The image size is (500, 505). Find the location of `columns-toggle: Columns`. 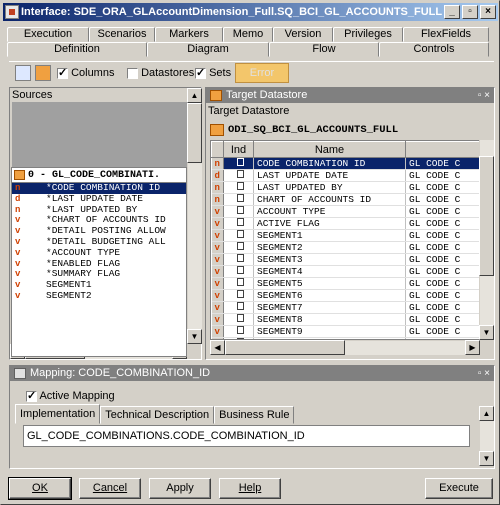

columns-toggle: Columns is located at coordinates (85, 72).